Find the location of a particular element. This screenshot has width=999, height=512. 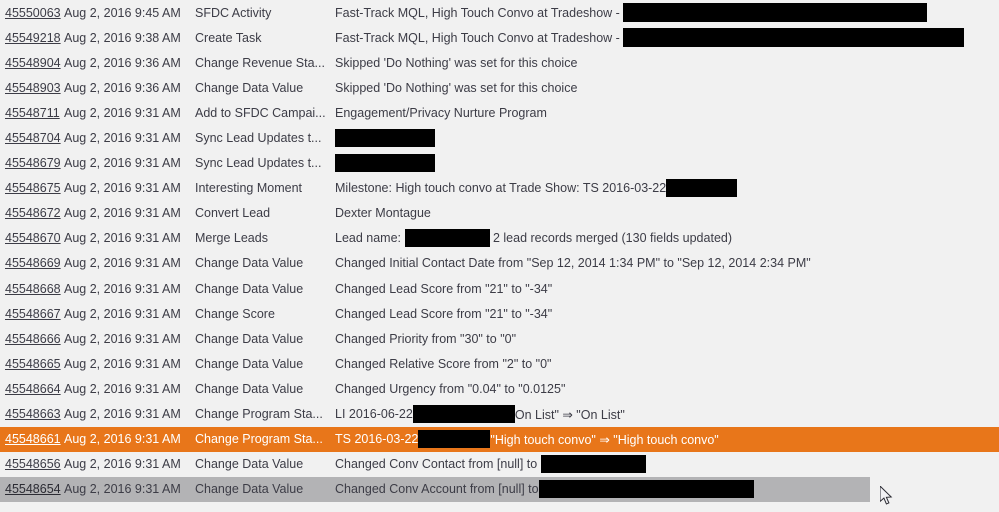

activity-id-link: 45550063 is located at coordinates (33, 13).